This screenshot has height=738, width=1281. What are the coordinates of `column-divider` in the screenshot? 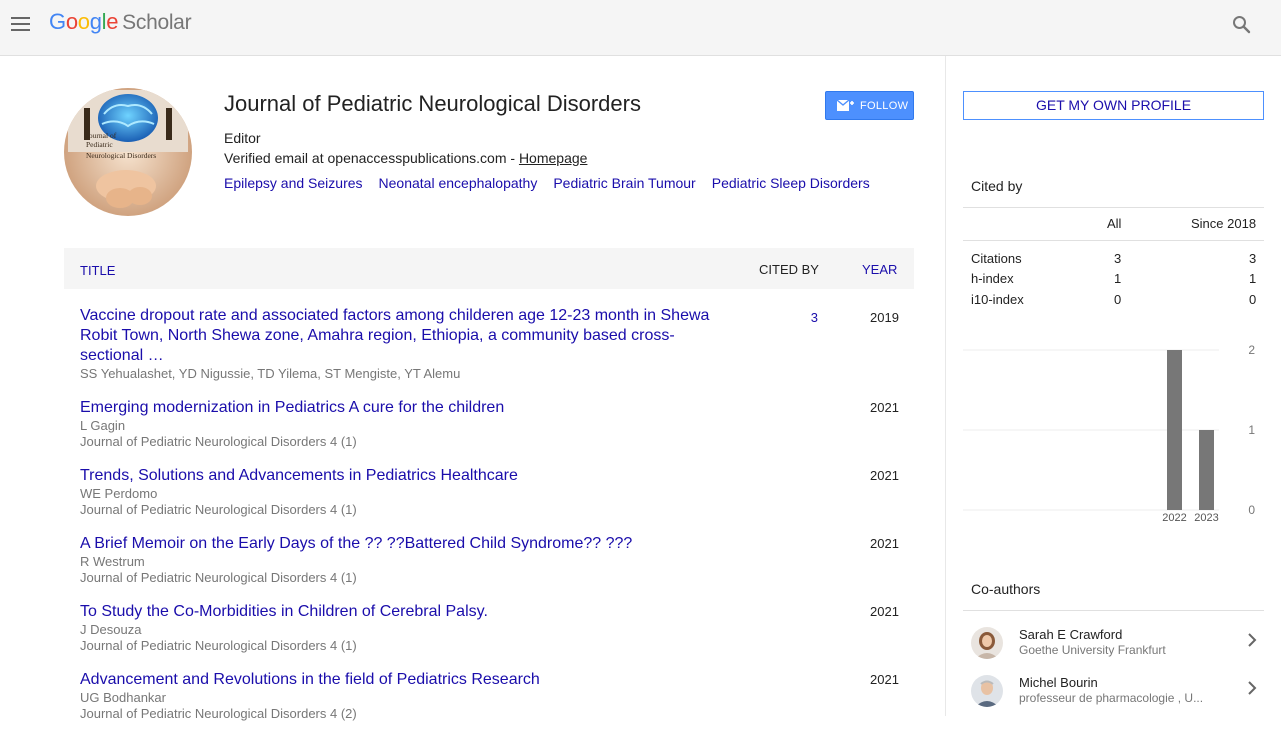 It's located at (945, 386).